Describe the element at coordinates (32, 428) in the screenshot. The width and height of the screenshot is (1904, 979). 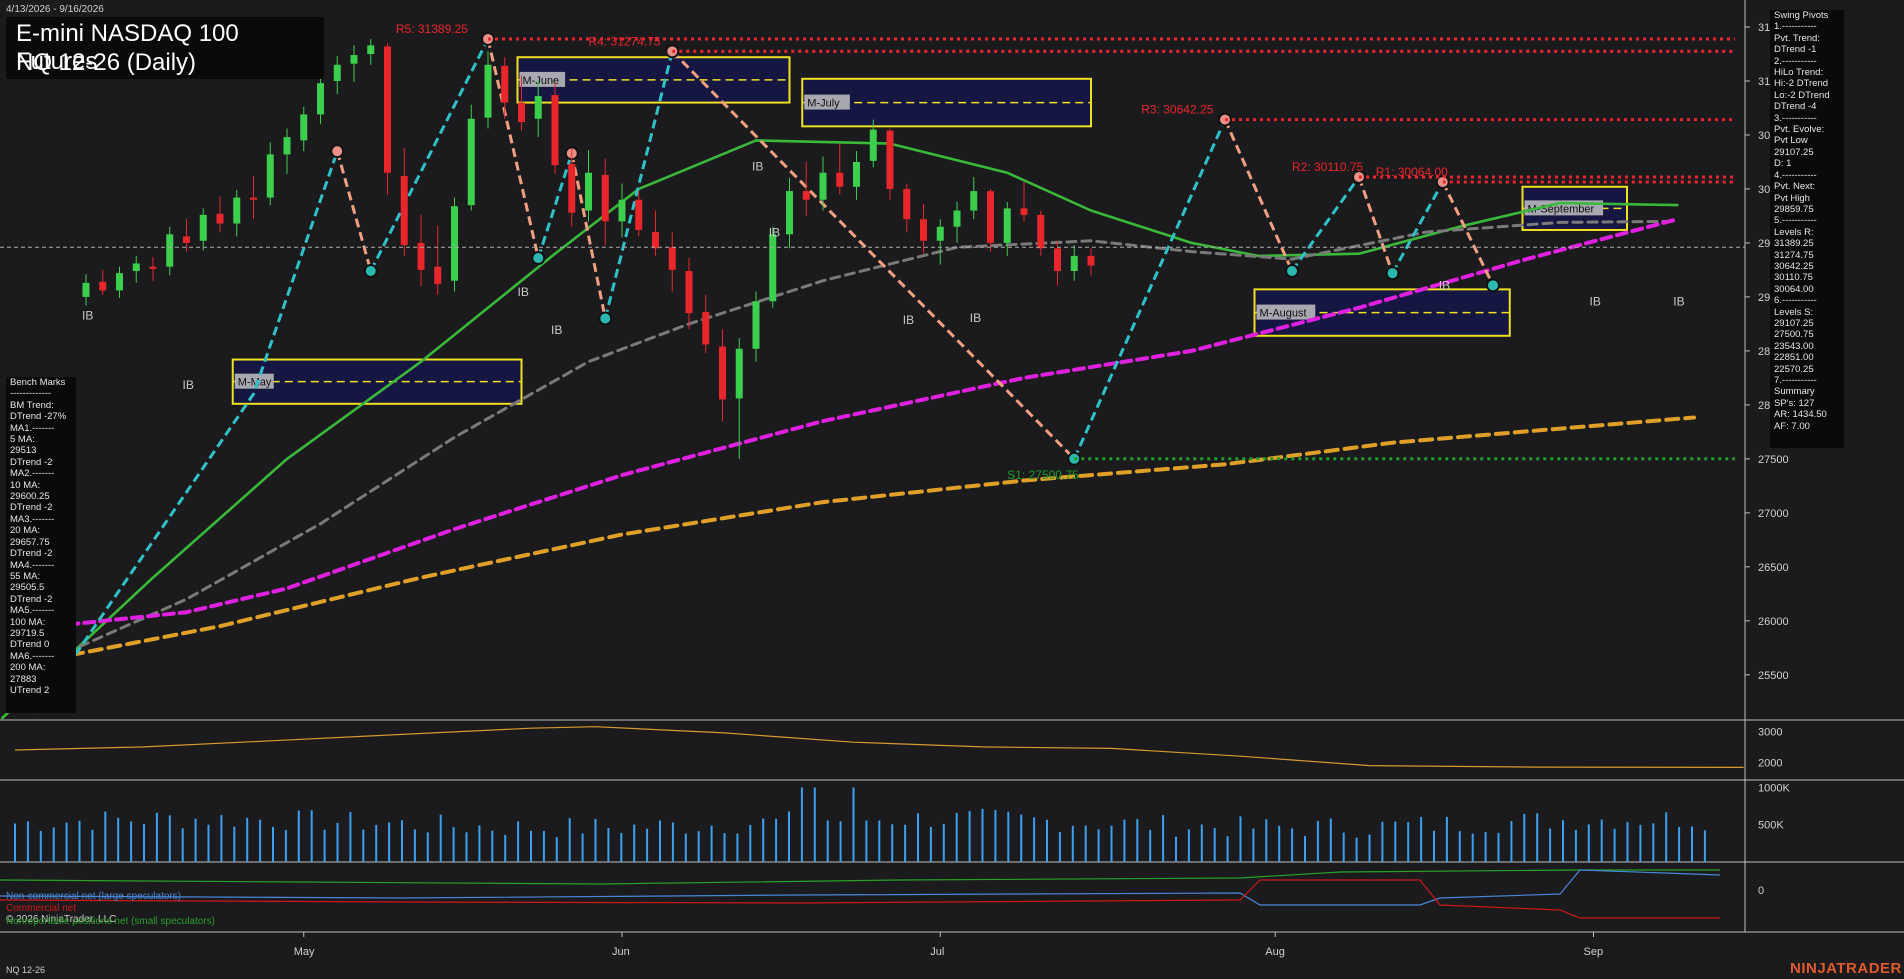
I see `panel-line: MA1.-------` at that location.